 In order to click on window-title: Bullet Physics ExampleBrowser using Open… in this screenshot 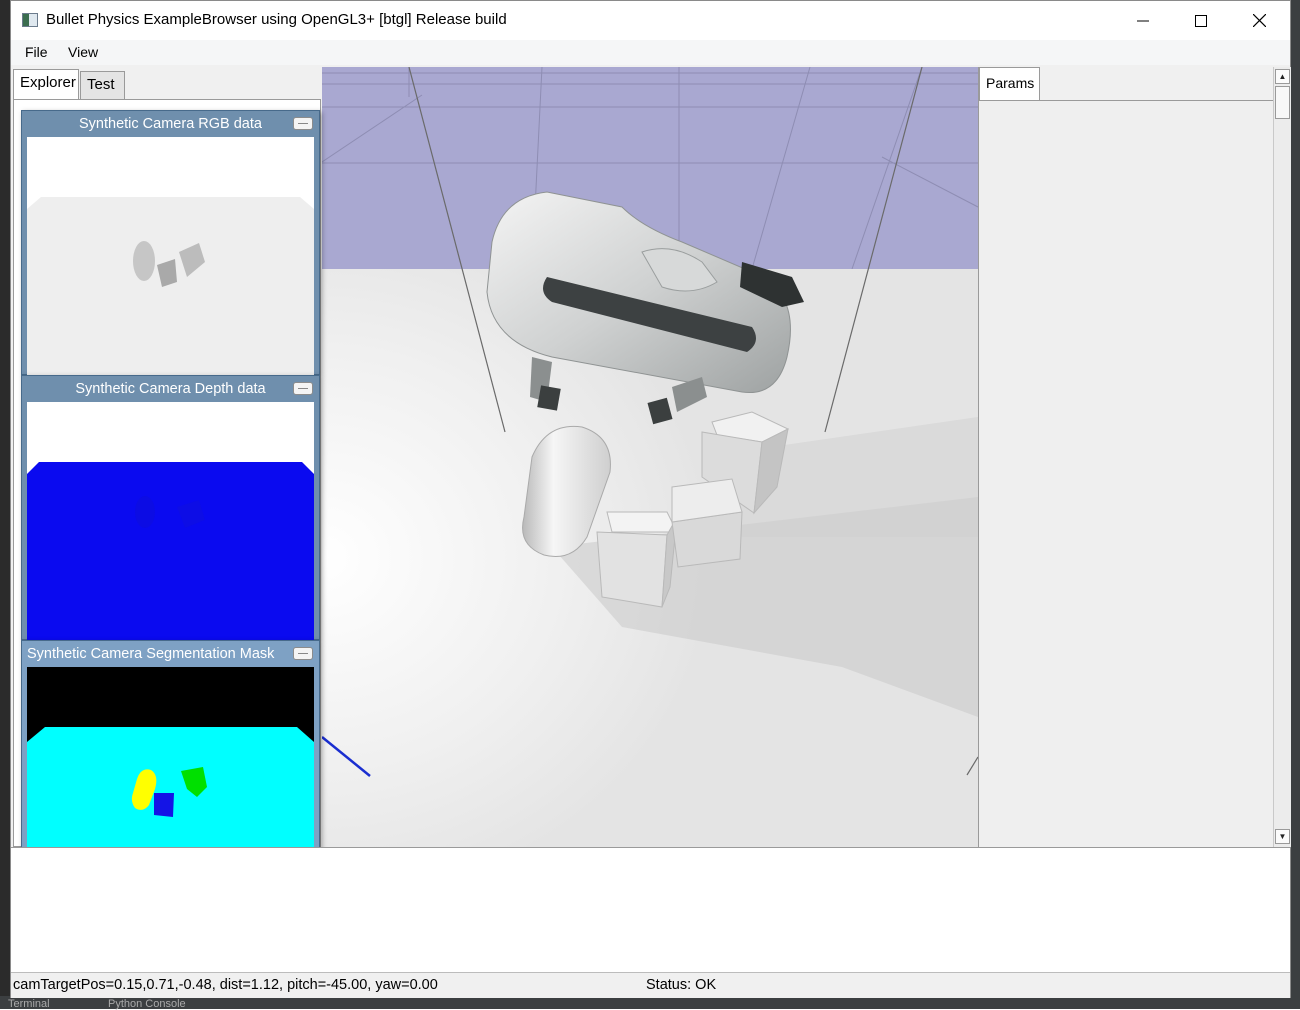, I will do `click(276, 19)`.